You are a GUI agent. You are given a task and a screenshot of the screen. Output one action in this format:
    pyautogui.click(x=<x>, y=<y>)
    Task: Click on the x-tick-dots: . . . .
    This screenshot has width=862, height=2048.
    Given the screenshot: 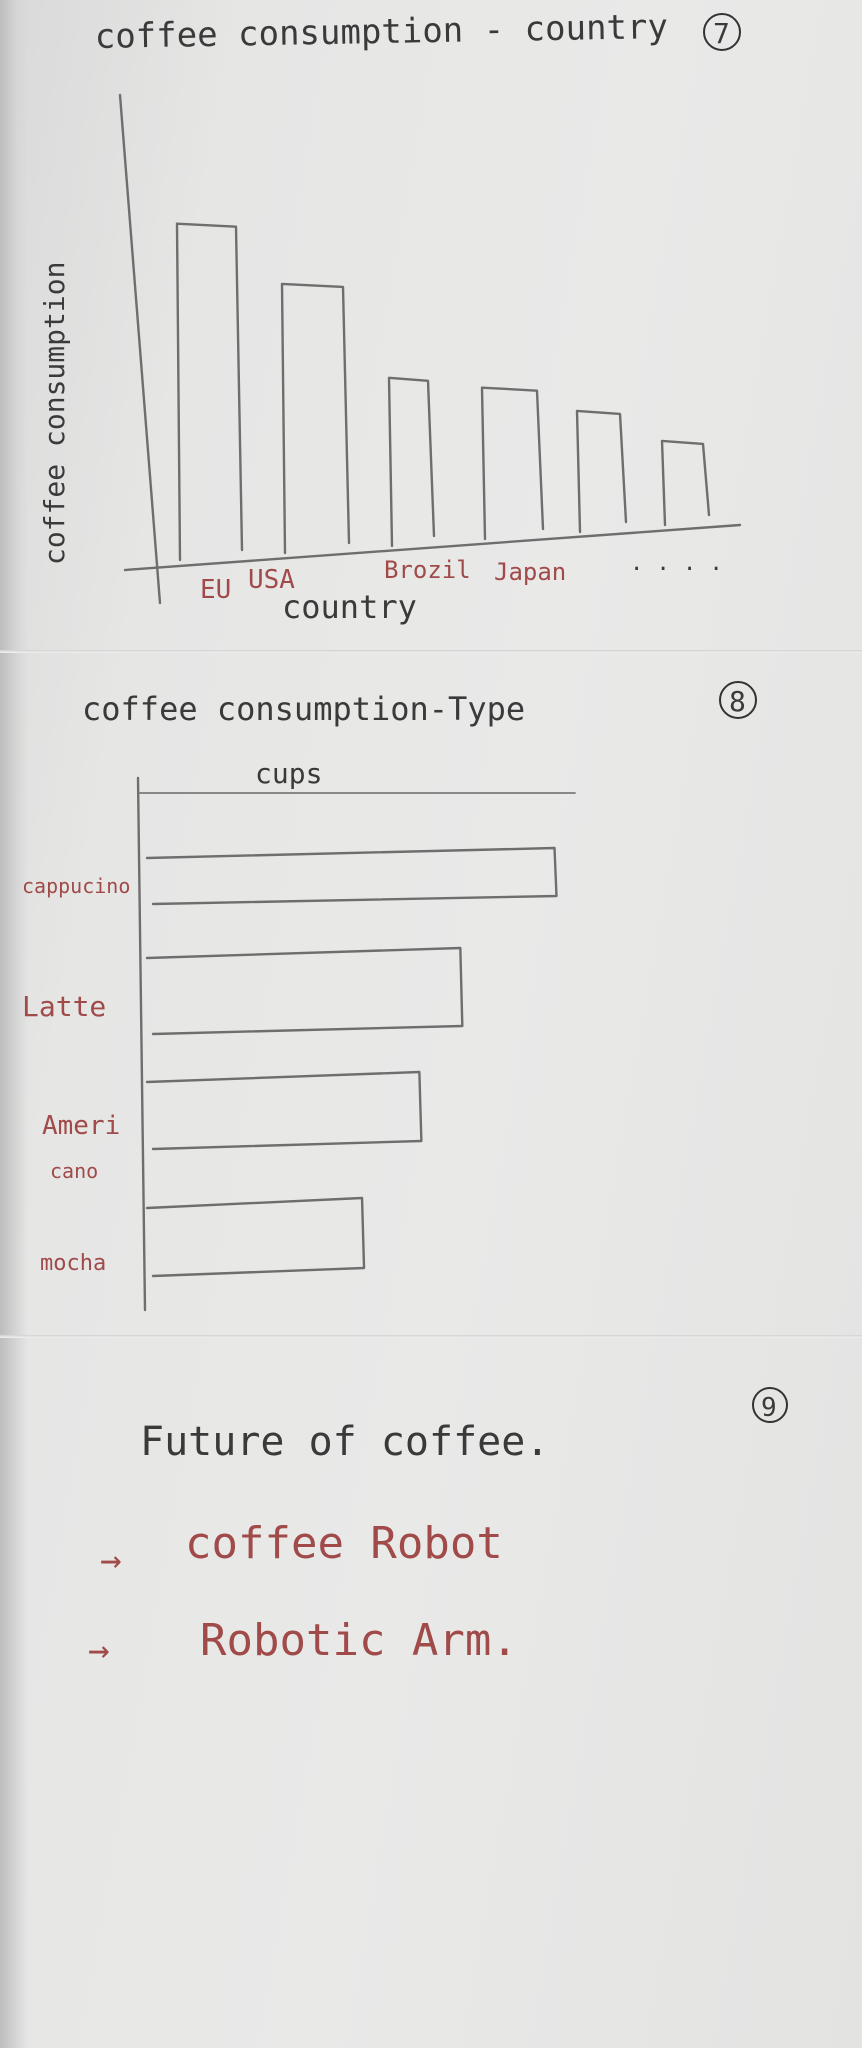 What is the action you would take?
    pyautogui.click(x=676, y=563)
    